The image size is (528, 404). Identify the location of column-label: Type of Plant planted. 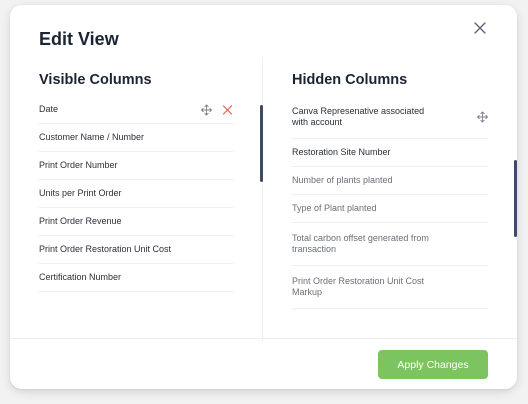
(334, 207).